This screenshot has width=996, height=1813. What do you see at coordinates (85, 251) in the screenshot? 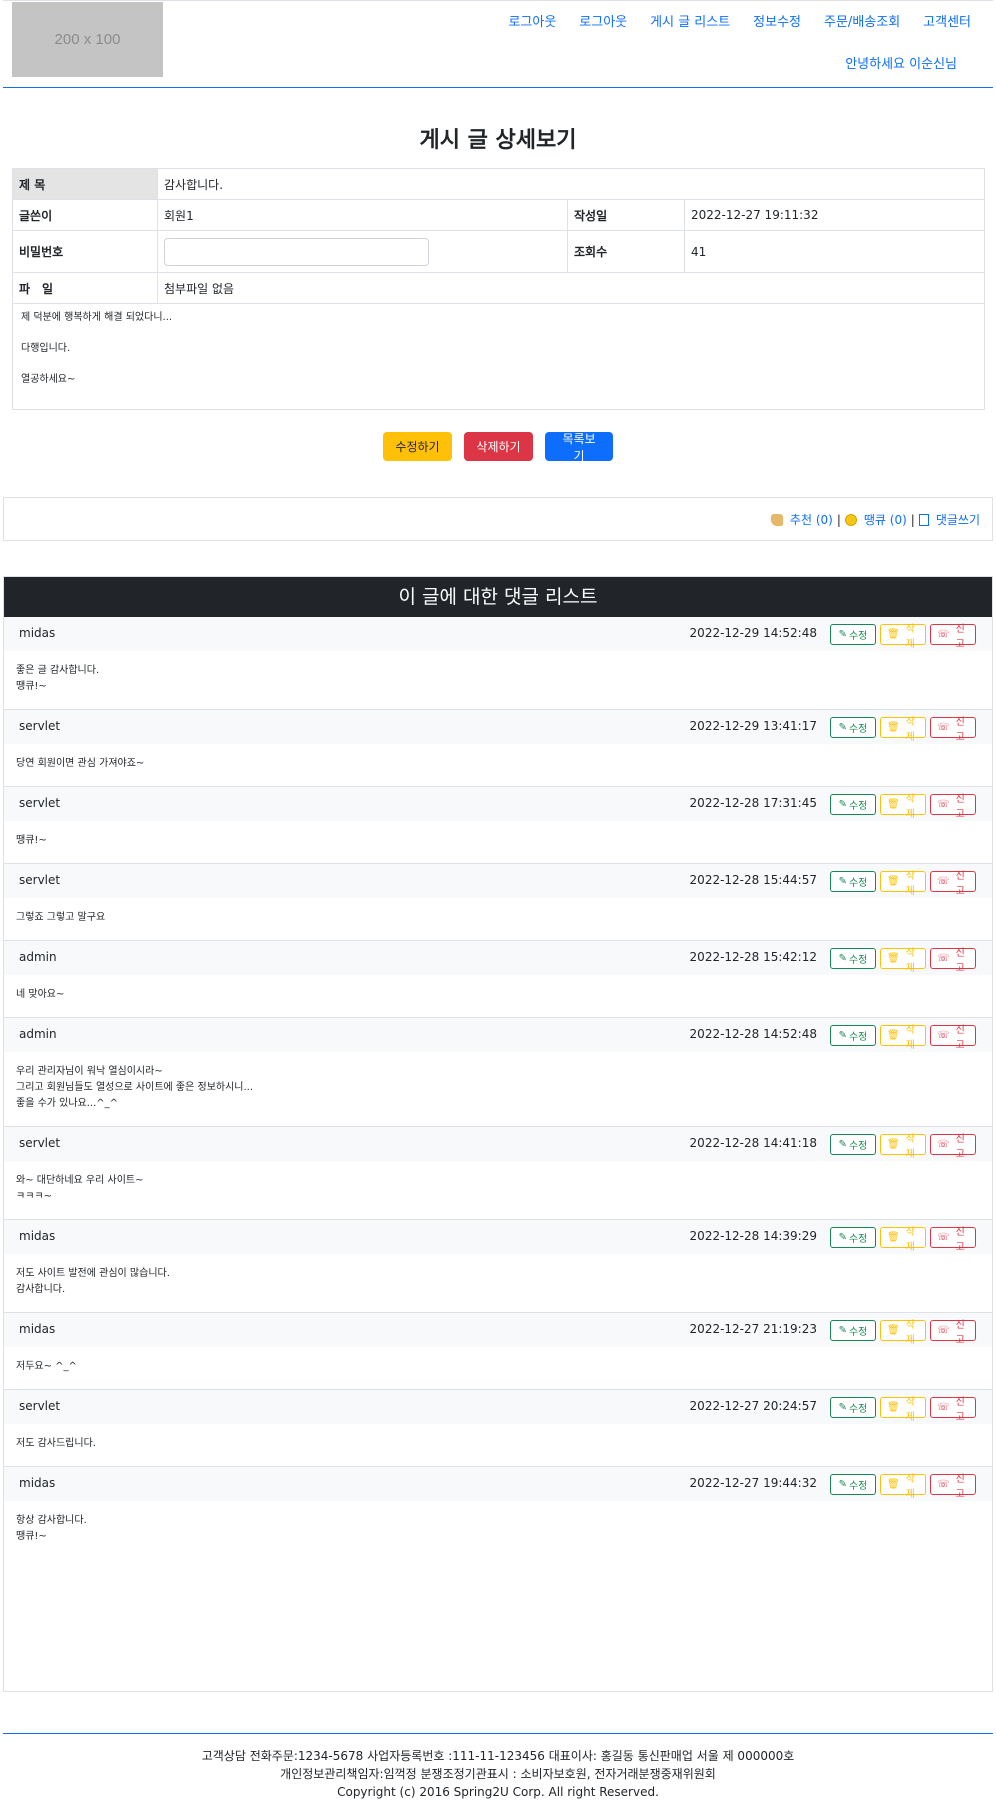
I see `password-label: 비밀번호` at bounding box center [85, 251].